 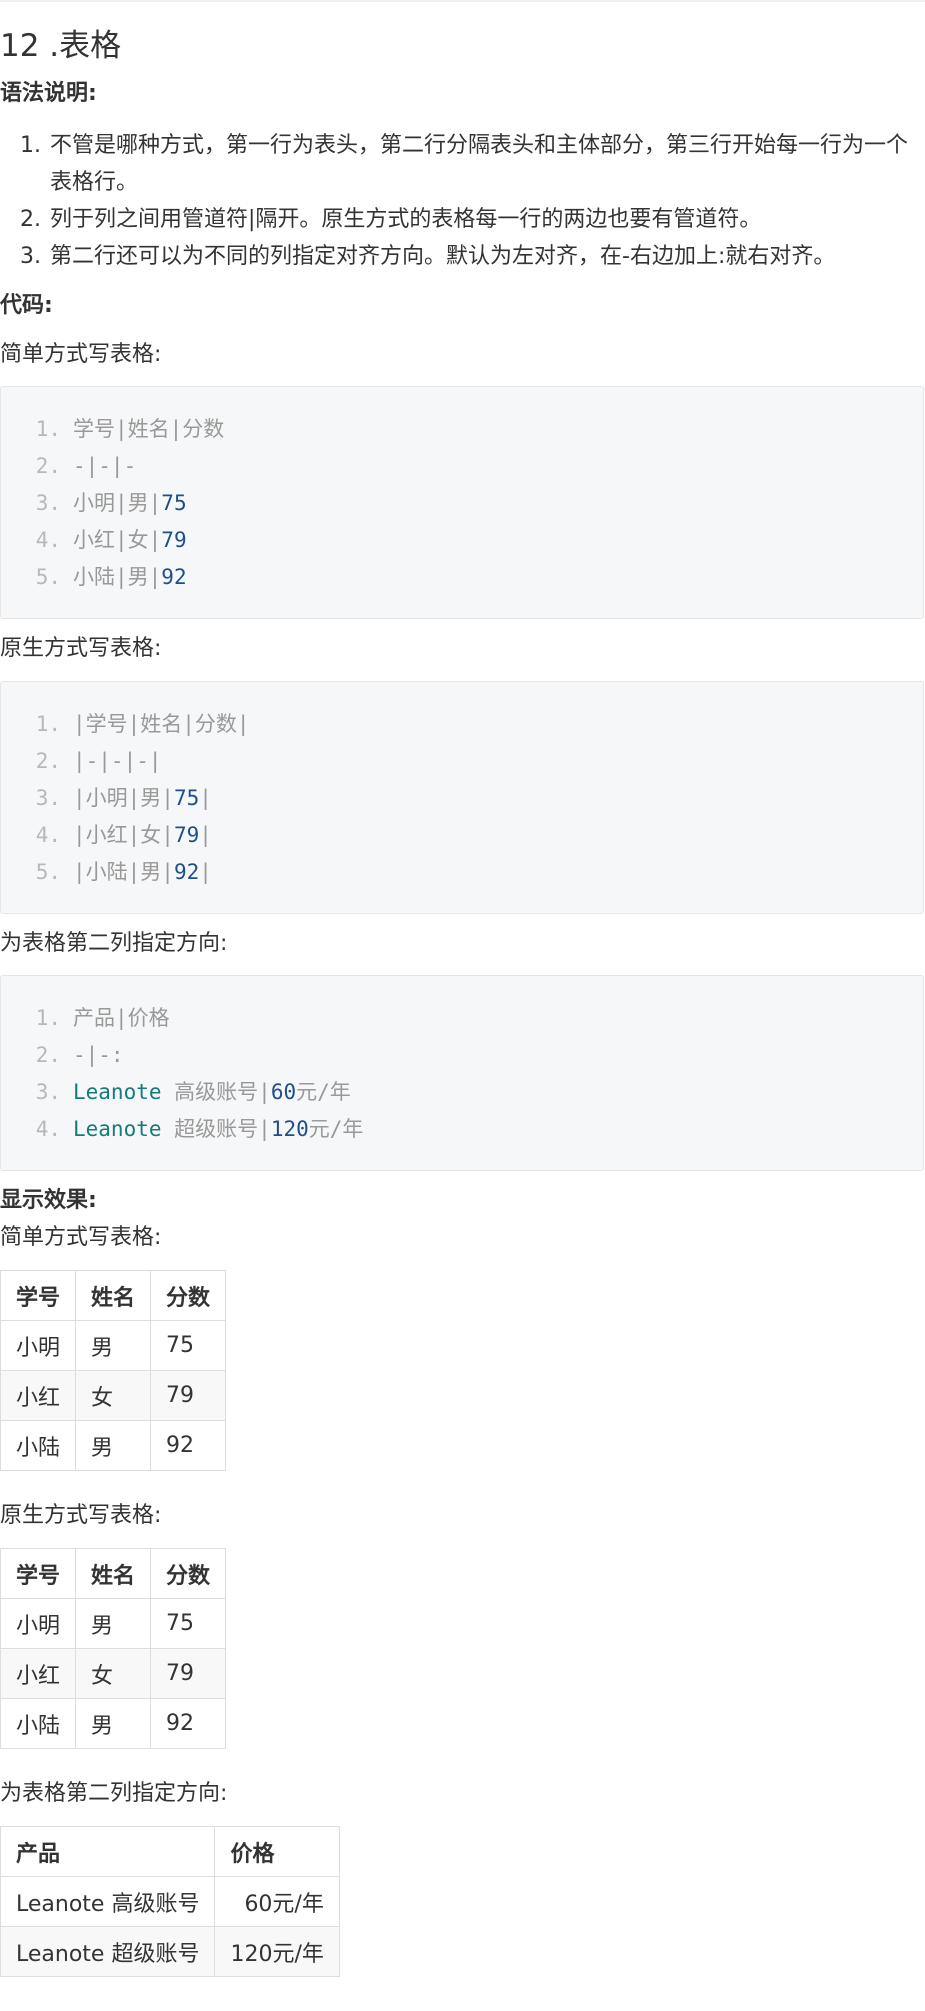 I want to click on code-text: Leanote 高级账号|60元/年, so click(x=212, y=1092).